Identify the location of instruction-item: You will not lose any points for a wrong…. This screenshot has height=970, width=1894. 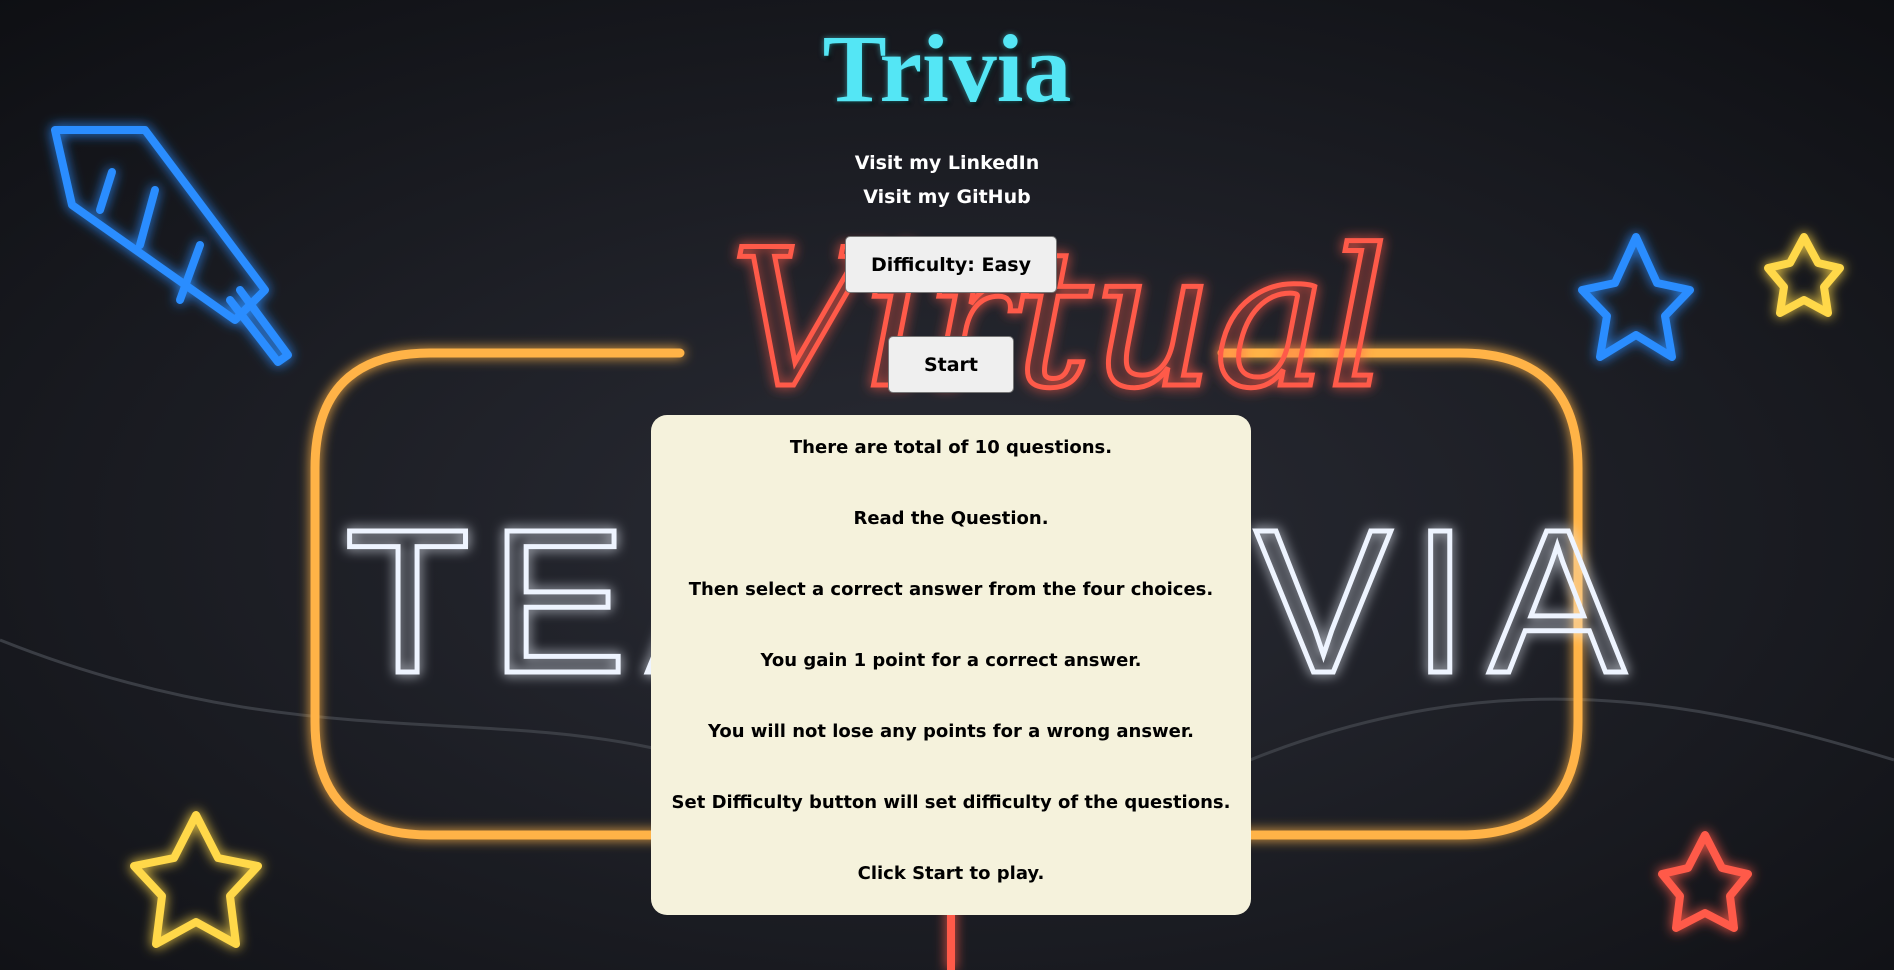
(951, 731).